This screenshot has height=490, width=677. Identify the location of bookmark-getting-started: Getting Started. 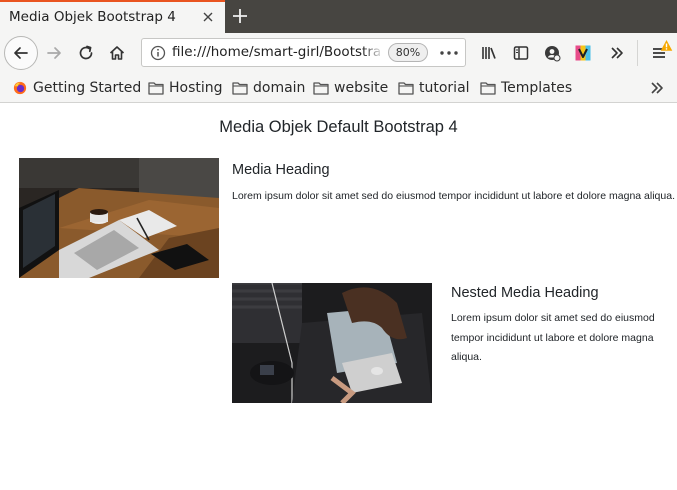
(76, 88).